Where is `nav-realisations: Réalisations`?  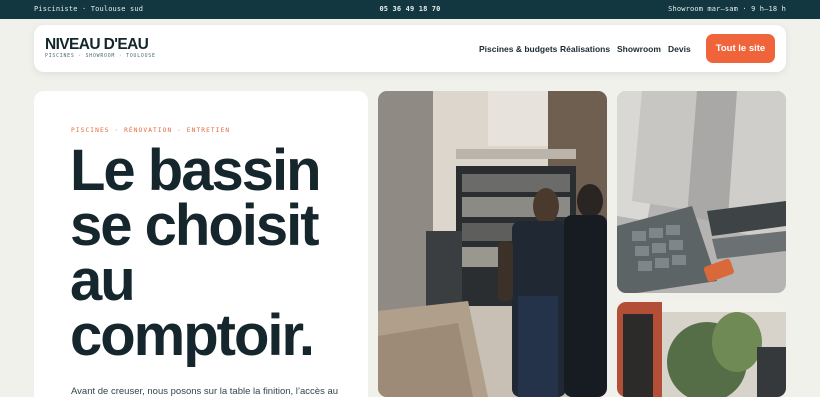
nav-realisations: Réalisations is located at coordinates (585, 49).